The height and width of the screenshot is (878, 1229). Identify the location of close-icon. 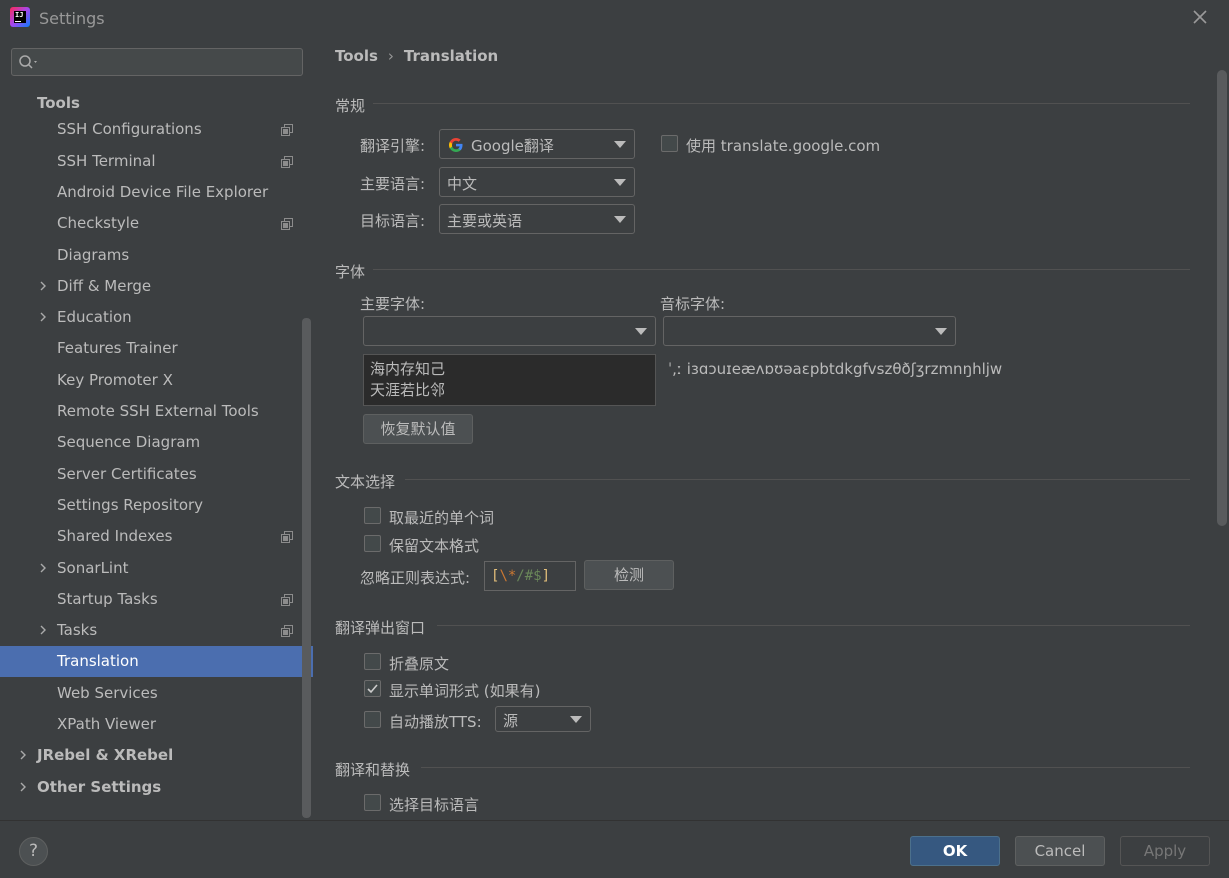
(1200, 17).